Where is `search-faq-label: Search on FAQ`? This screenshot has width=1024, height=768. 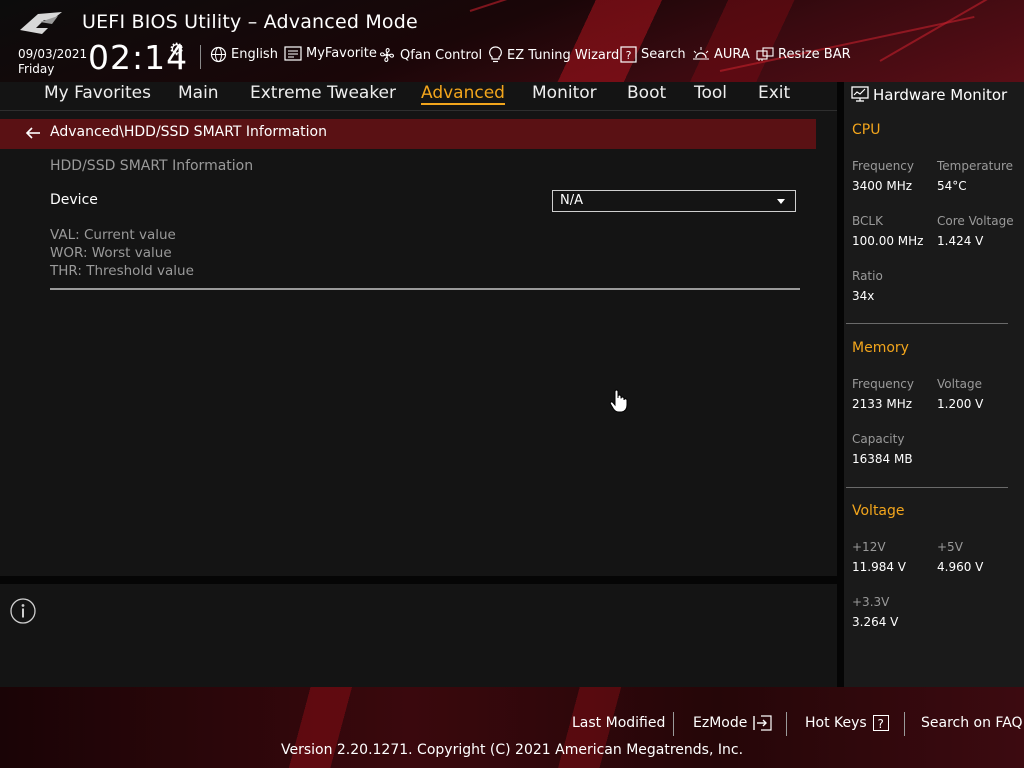 search-faq-label: Search on FAQ is located at coordinates (972, 723).